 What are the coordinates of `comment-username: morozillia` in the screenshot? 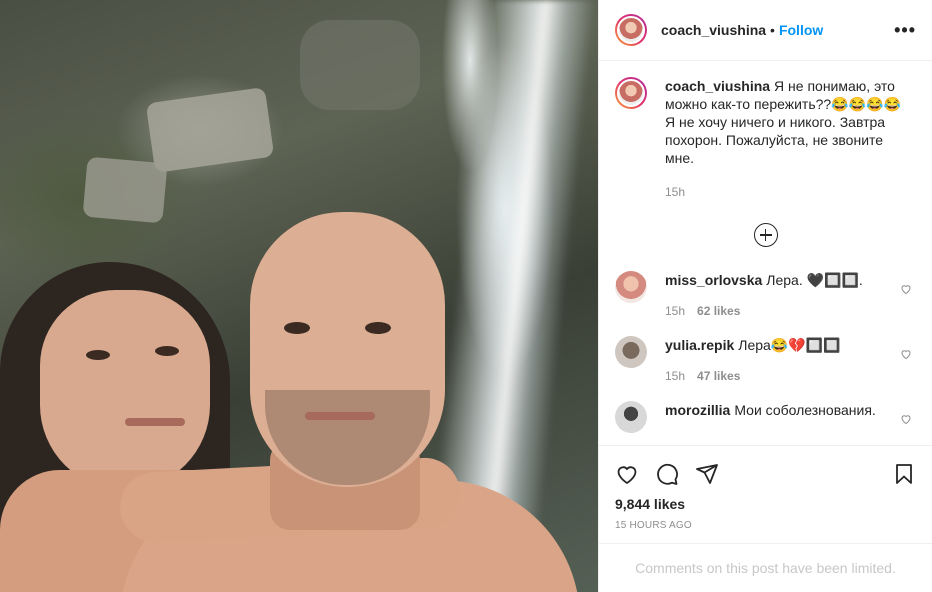 It's located at (697, 410).